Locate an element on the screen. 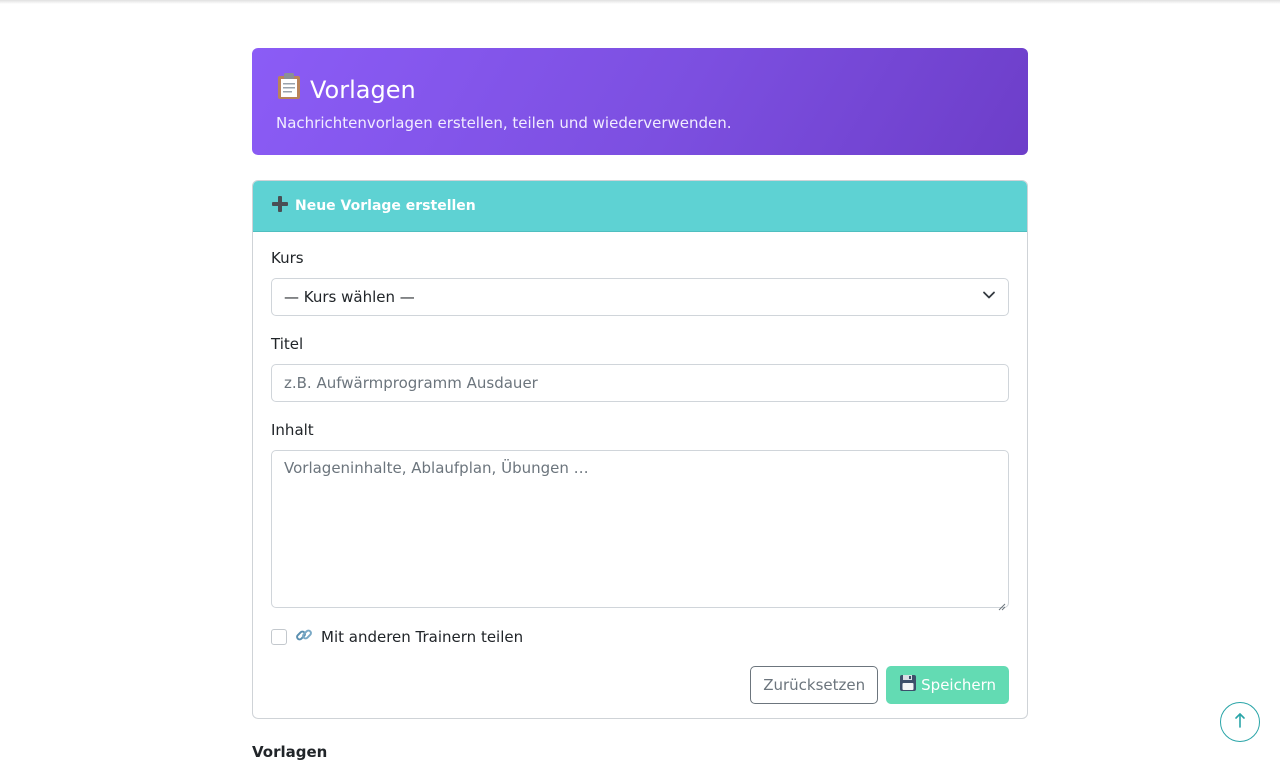 The width and height of the screenshot is (1280, 761). share-option: Mit anderen Trainern teilen is located at coordinates (640, 637).